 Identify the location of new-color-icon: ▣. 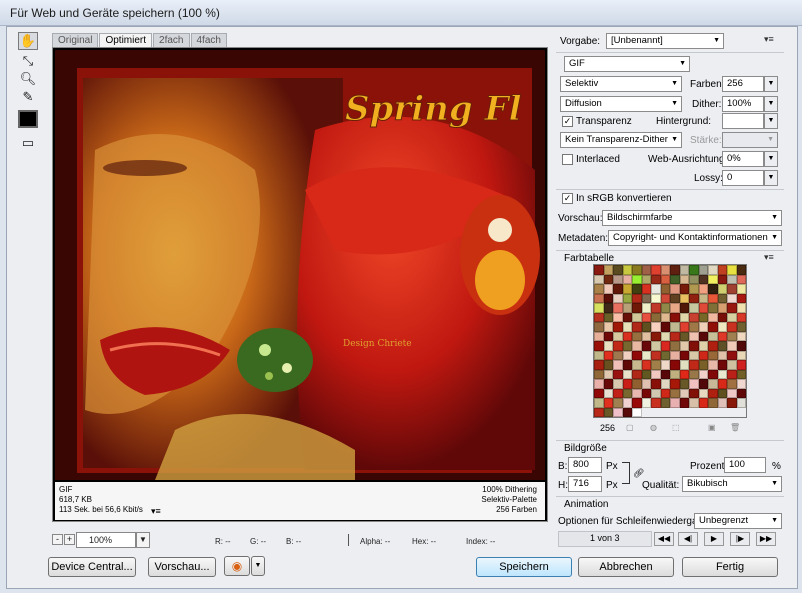
(712, 427).